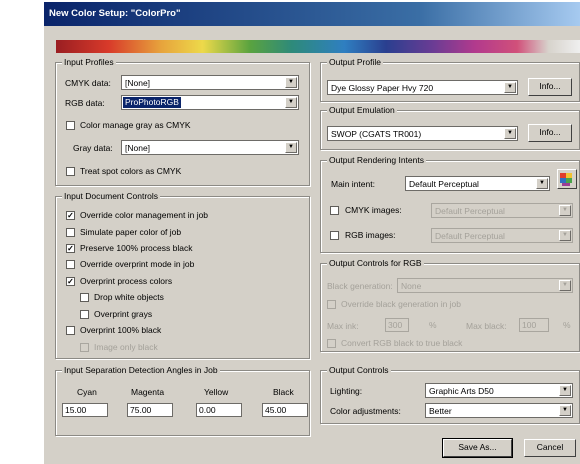 The width and height of the screenshot is (580, 464). I want to click on drop-white-objects-label: Drop white objects, so click(129, 297).